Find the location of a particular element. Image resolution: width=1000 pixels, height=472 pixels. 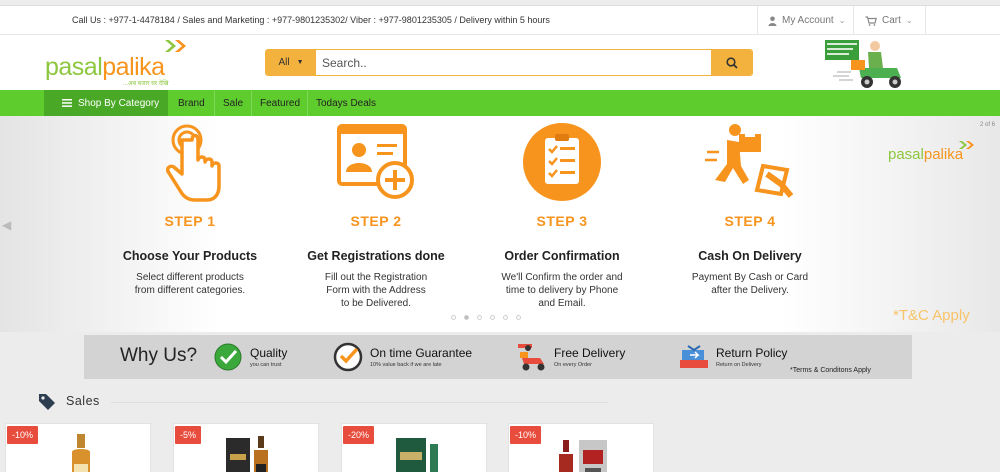

tag-icon is located at coordinates (47, 402).